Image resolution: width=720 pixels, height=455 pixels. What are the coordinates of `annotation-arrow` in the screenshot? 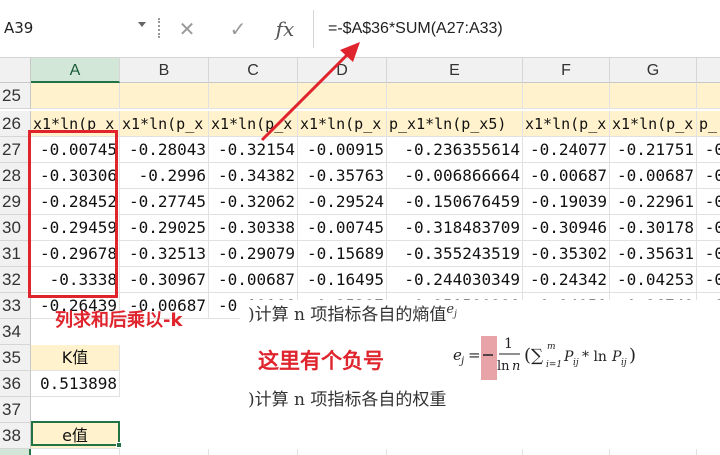 It's located at (310, 92).